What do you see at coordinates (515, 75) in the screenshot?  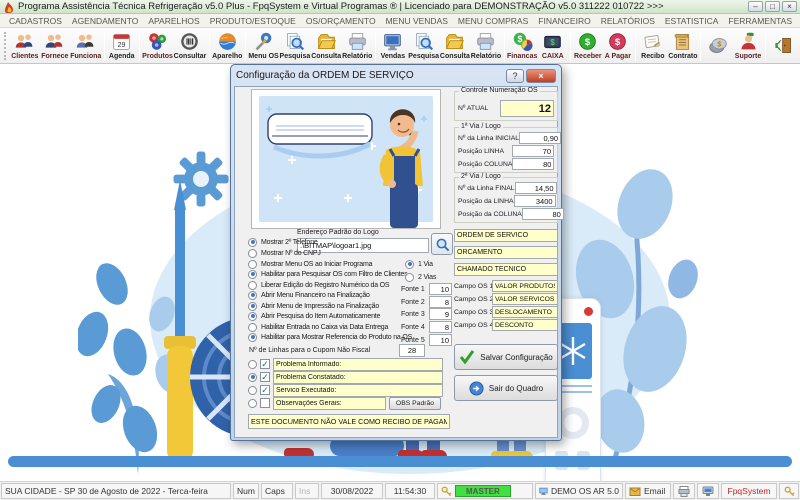 I see `dialog-help-button: ?` at bounding box center [515, 75].